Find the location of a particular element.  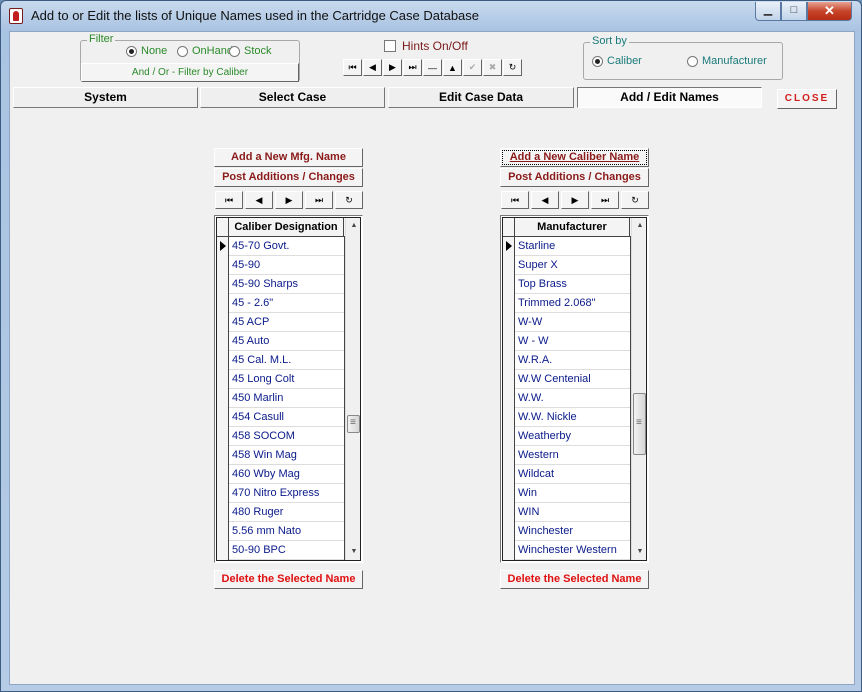

maximize-button: □ is located at coordinates (794, 11).